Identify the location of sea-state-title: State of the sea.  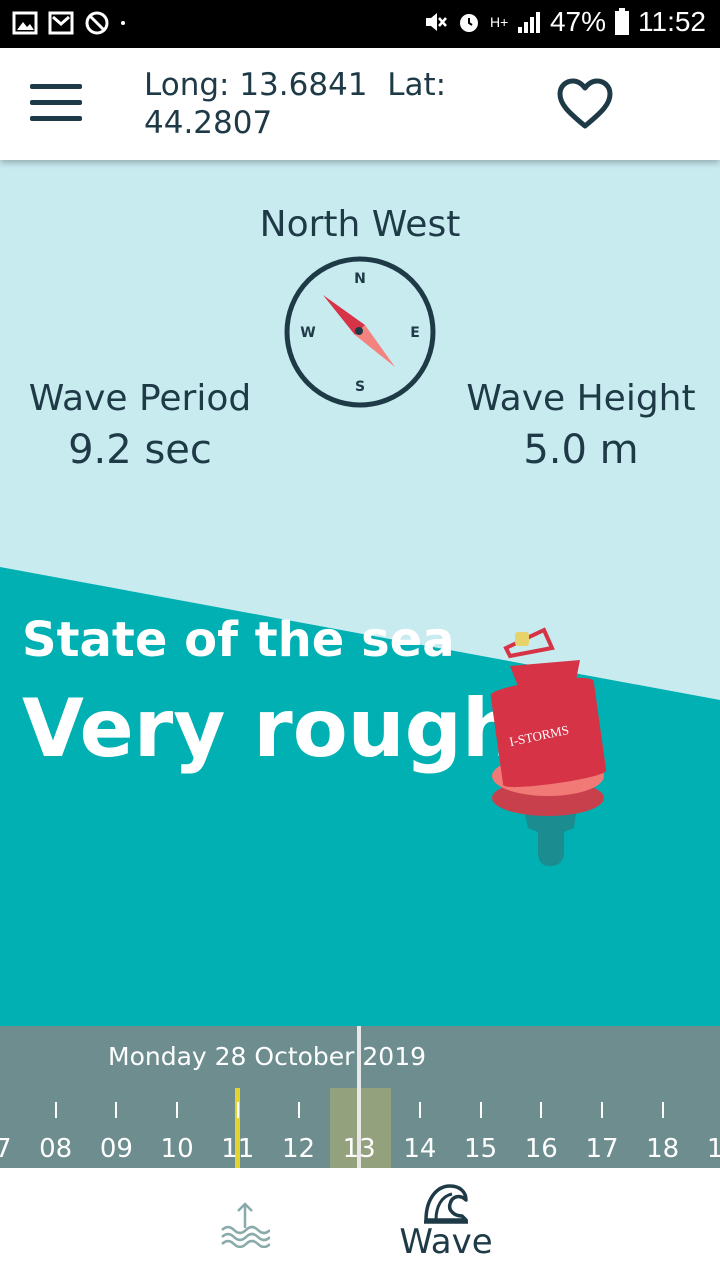
(238, 640).